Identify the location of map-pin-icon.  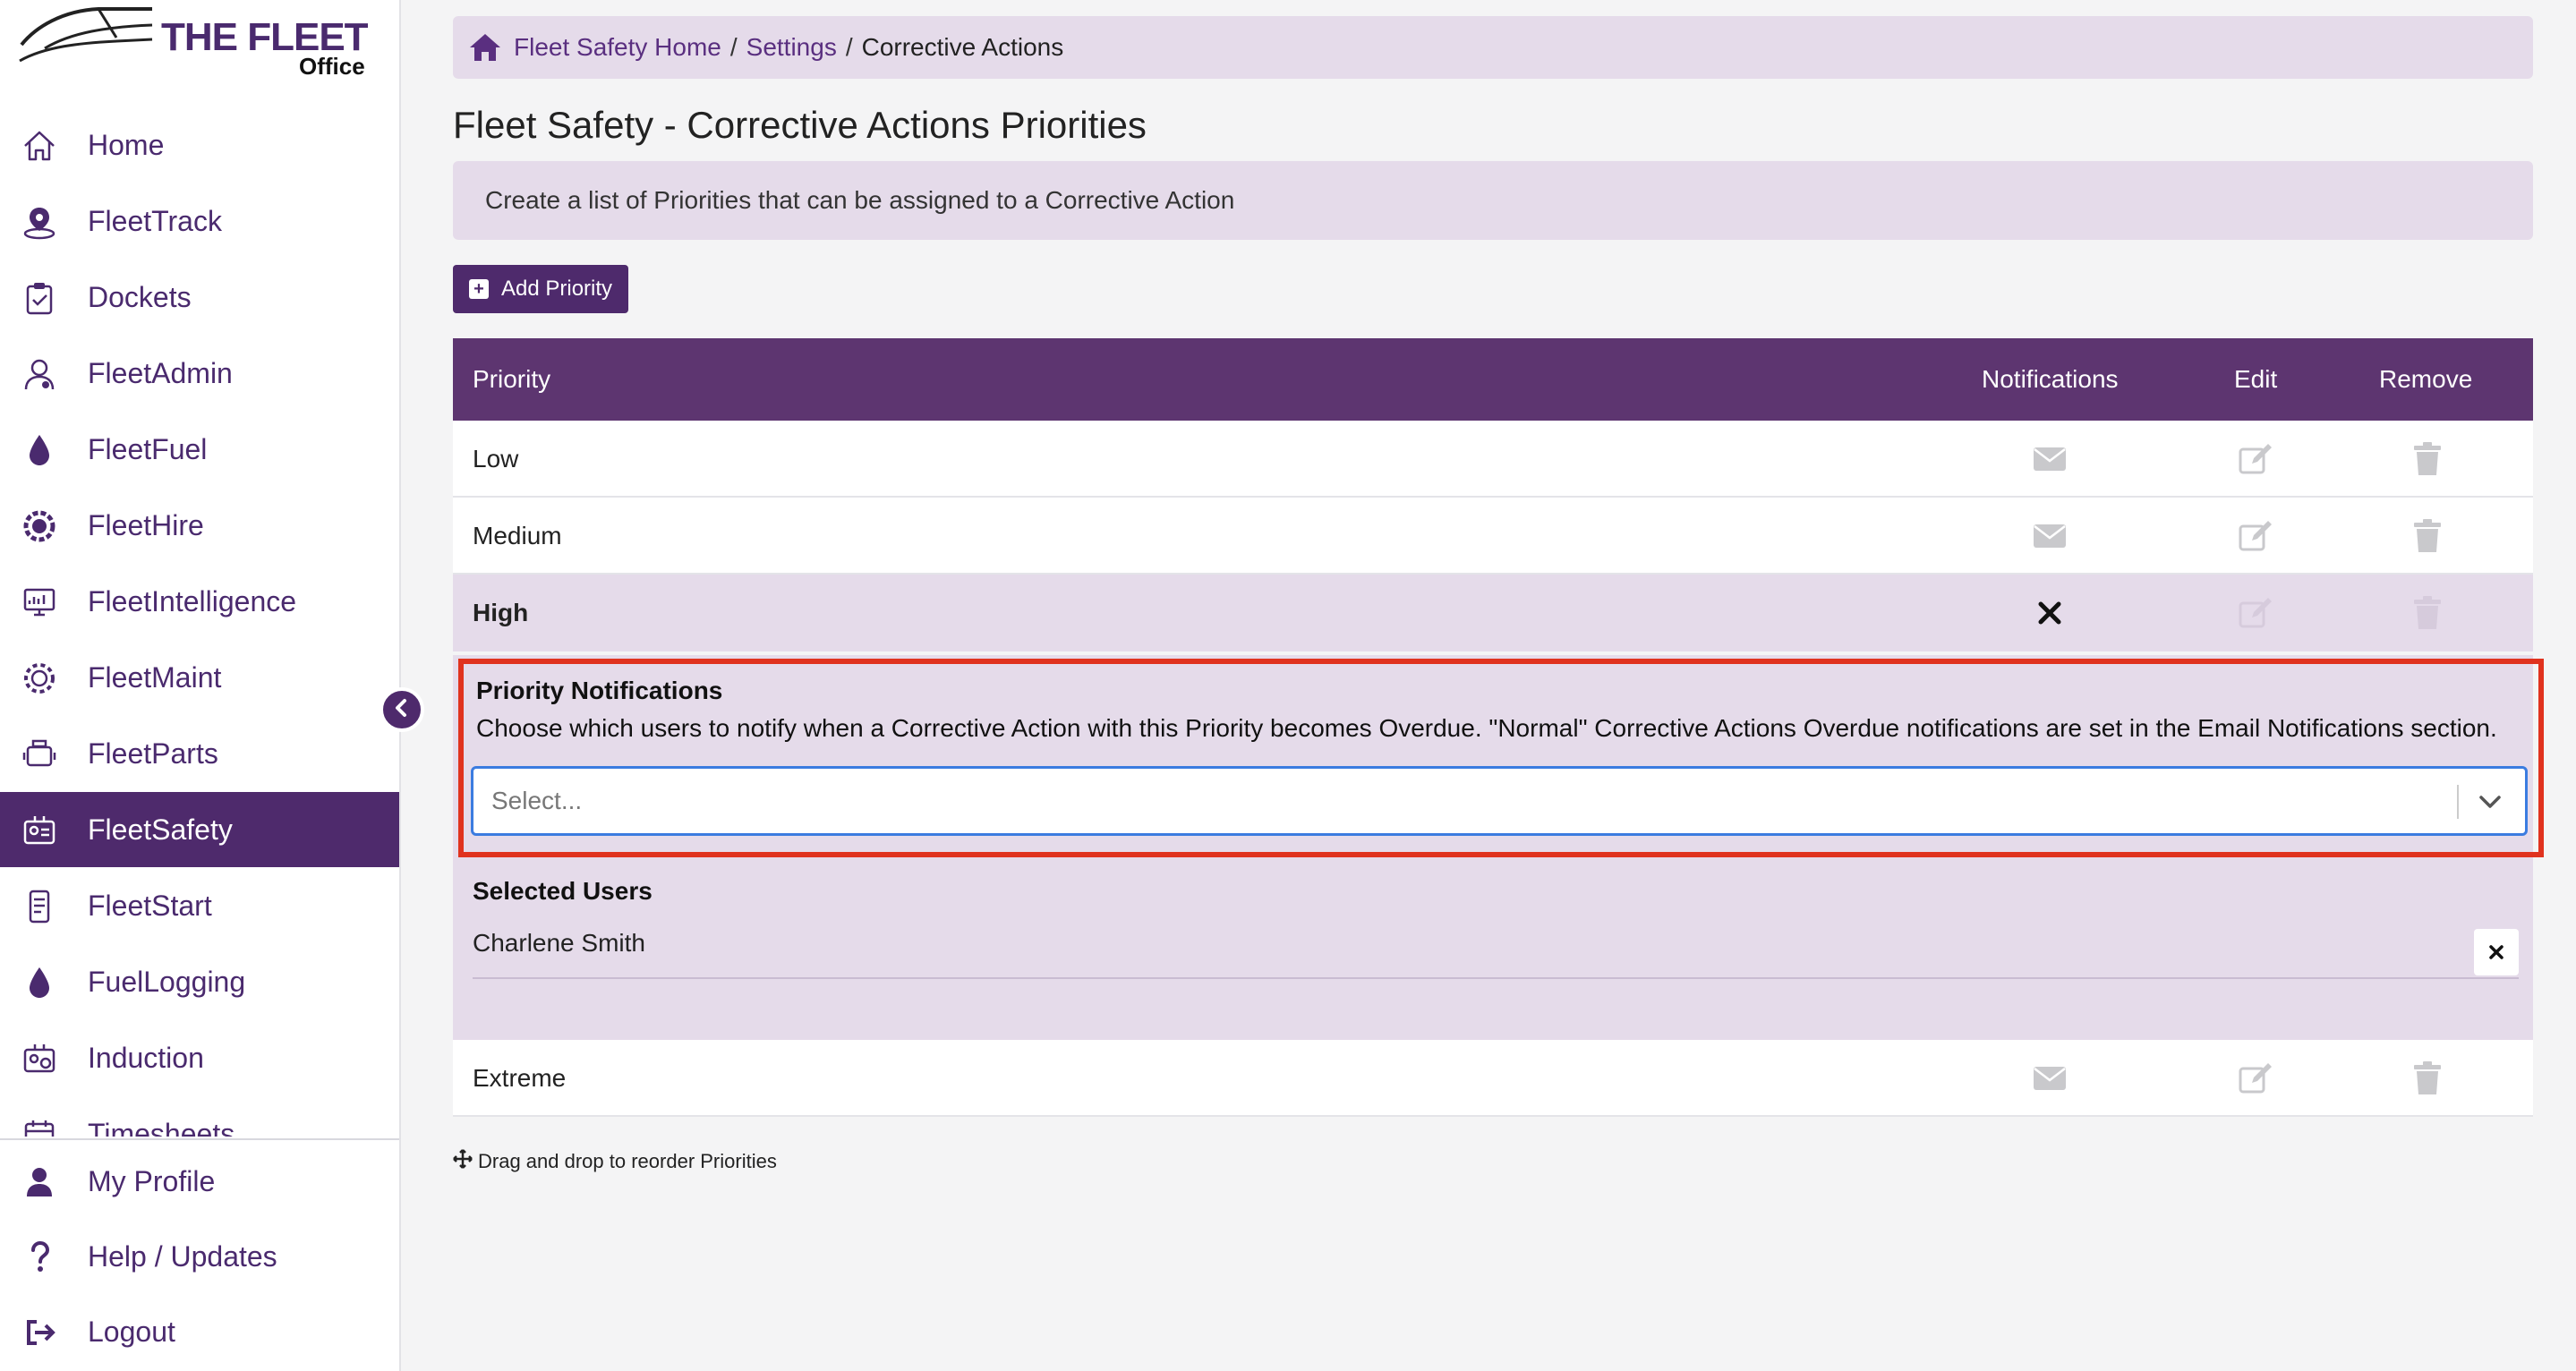
(39, 222).